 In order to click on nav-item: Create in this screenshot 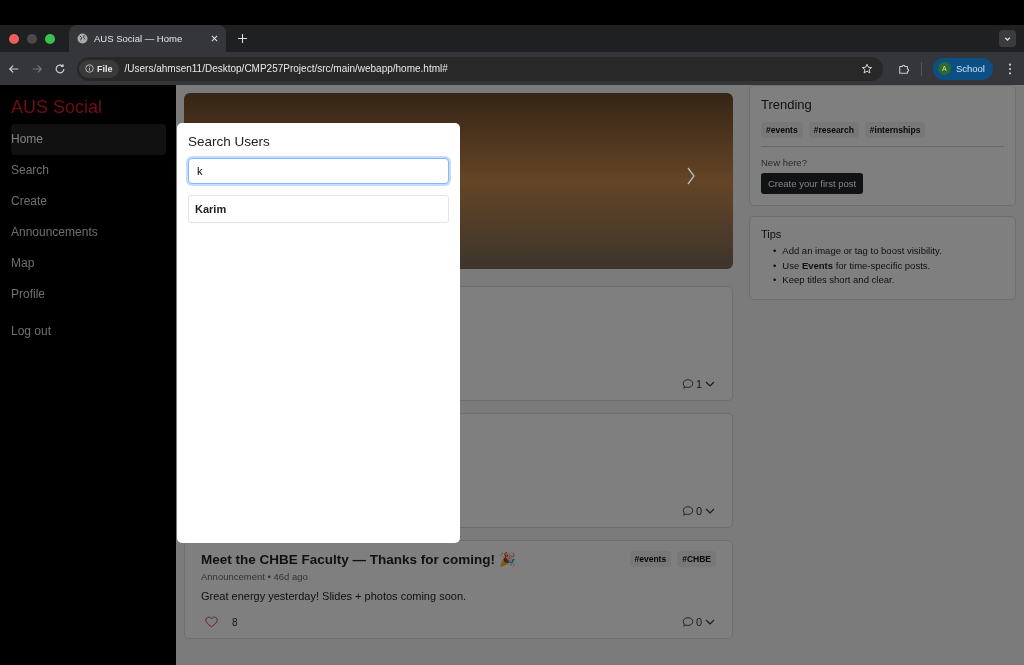, I will do `click(88, 201)`.